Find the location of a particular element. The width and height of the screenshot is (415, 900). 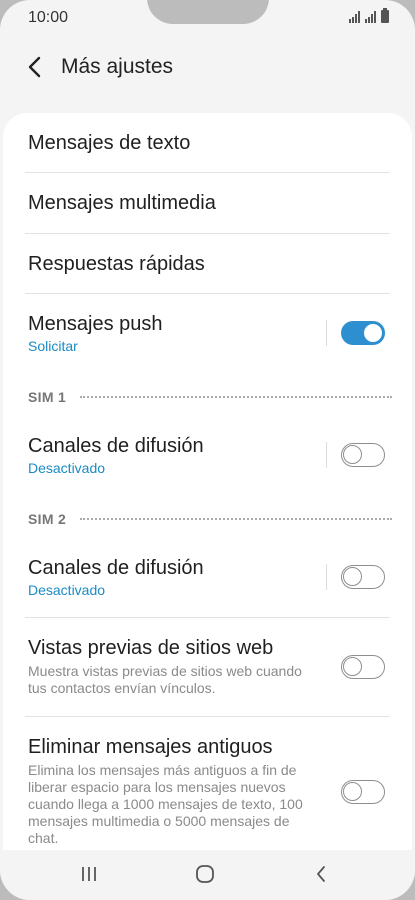

section-header-sim1: SIM 1 is located at coordinates (210, 397).